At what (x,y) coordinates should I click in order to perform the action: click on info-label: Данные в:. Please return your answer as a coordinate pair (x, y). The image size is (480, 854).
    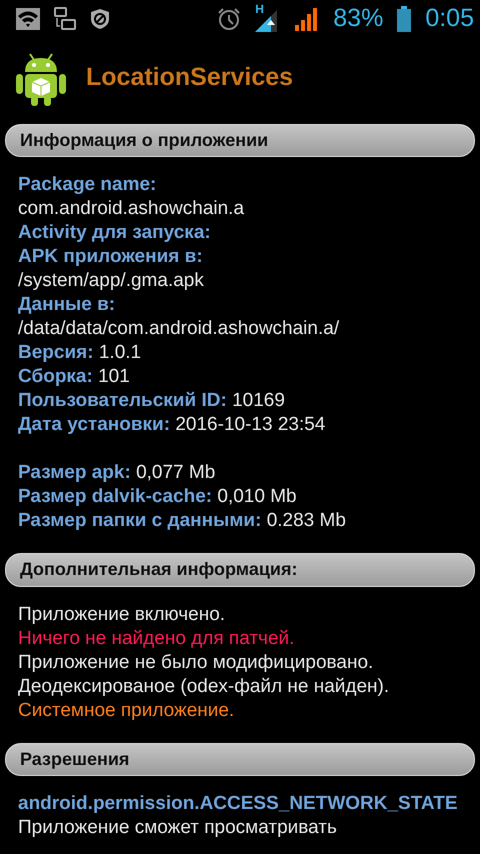
    Looking at the image, I should click on (67, 305).